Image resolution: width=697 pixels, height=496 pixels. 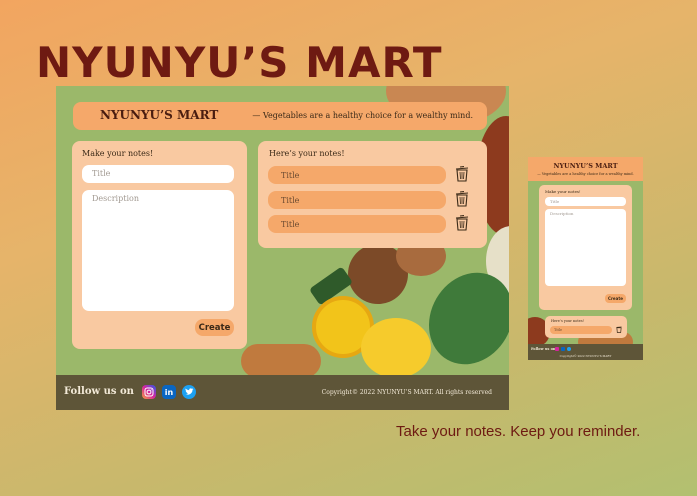 I want to click on mobile-twitter-icon, so click(x=569, y=349).